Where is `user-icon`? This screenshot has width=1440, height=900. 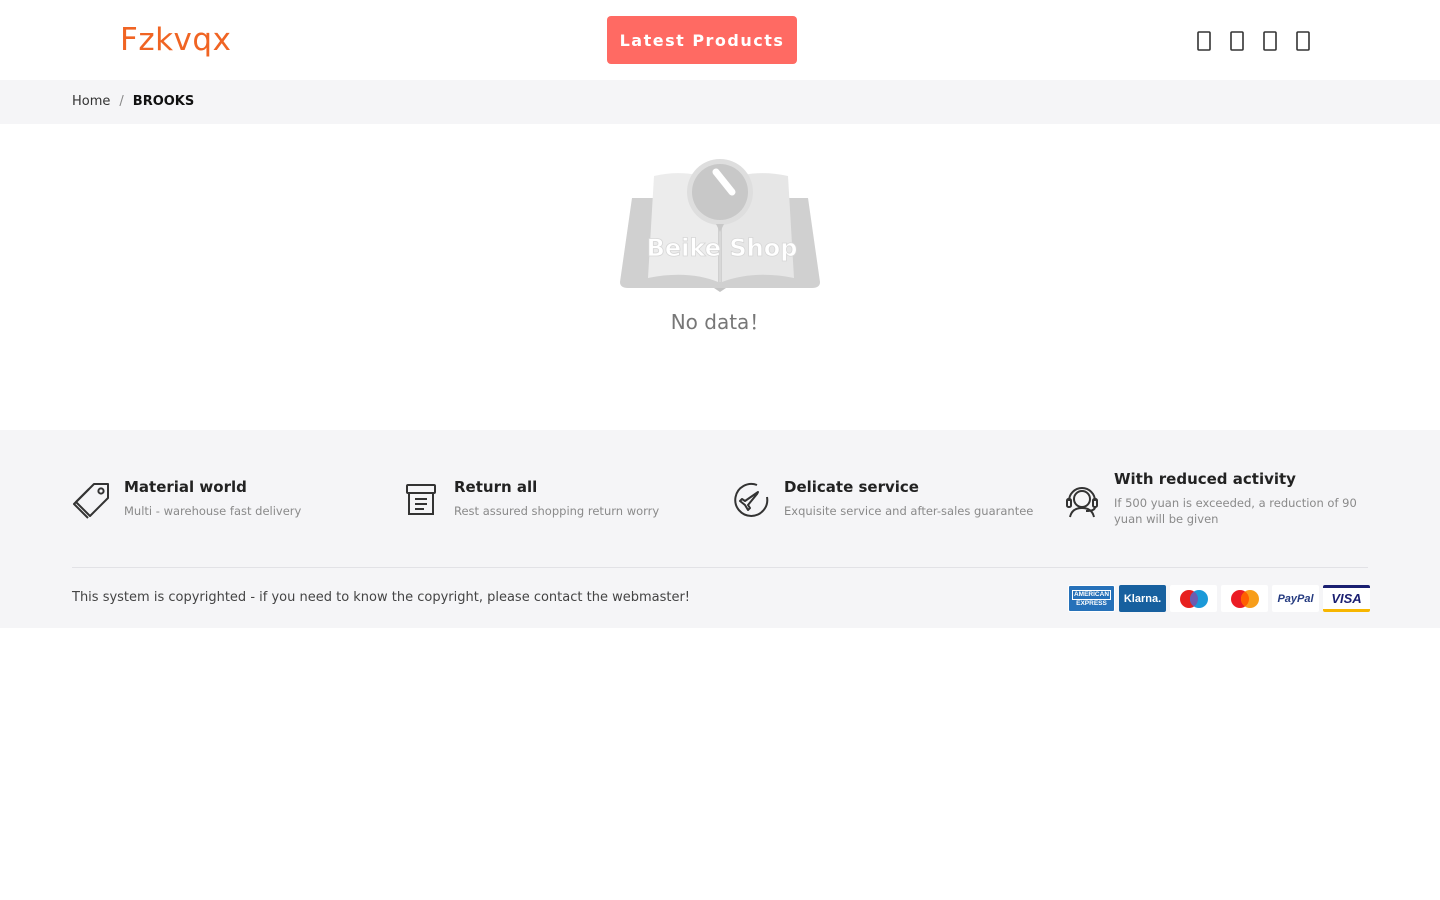 user-icon is located at coordinates (1237, 41).